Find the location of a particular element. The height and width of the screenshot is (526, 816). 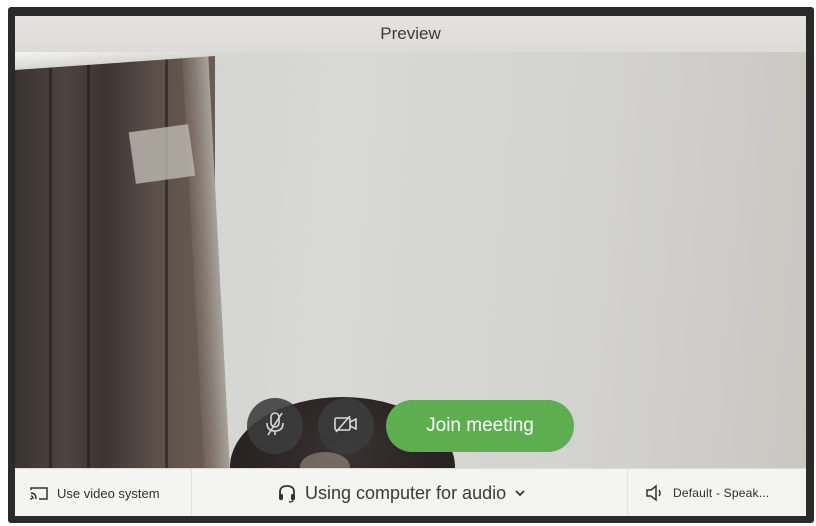

microphone-muted-icon is located at coordinates (275, 426).